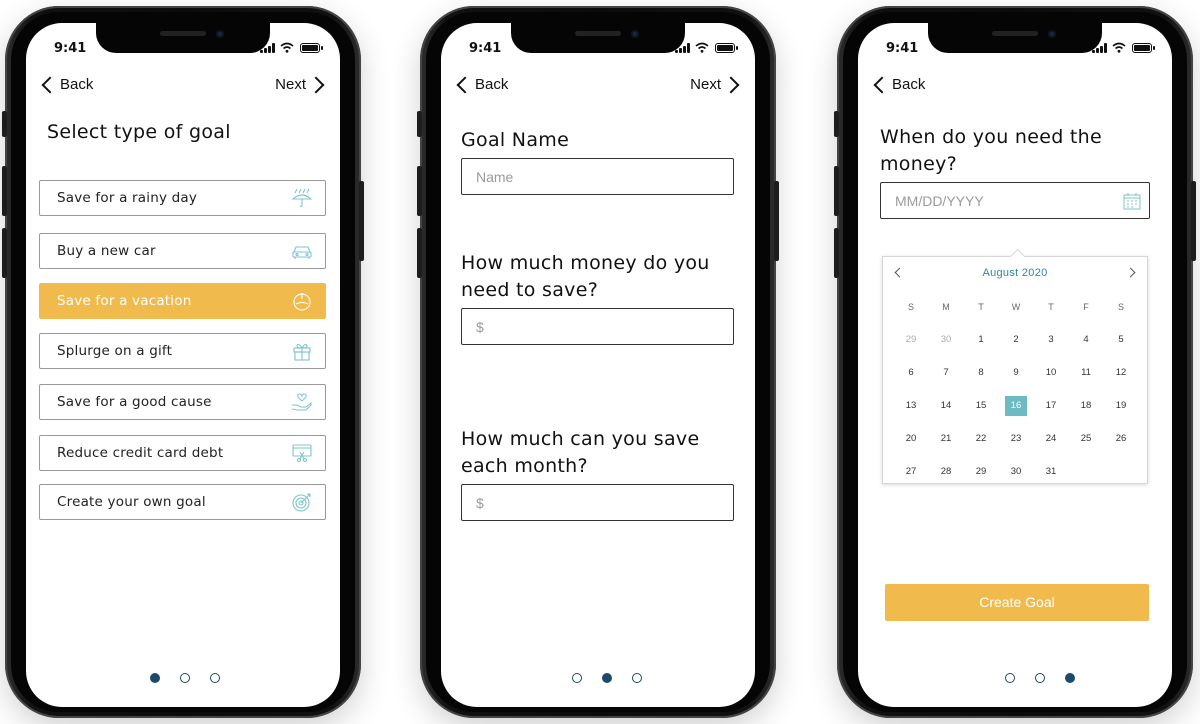 The height and width of the screenshot is (724, 1200). I want to click on create-goal-button: Create Goal, so click(1017, 602).